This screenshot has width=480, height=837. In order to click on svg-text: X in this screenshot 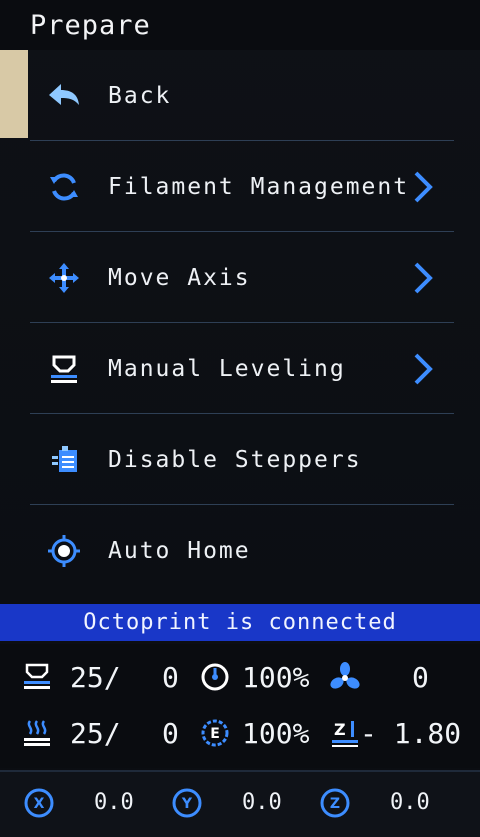, I will do `click(39, 804)`.